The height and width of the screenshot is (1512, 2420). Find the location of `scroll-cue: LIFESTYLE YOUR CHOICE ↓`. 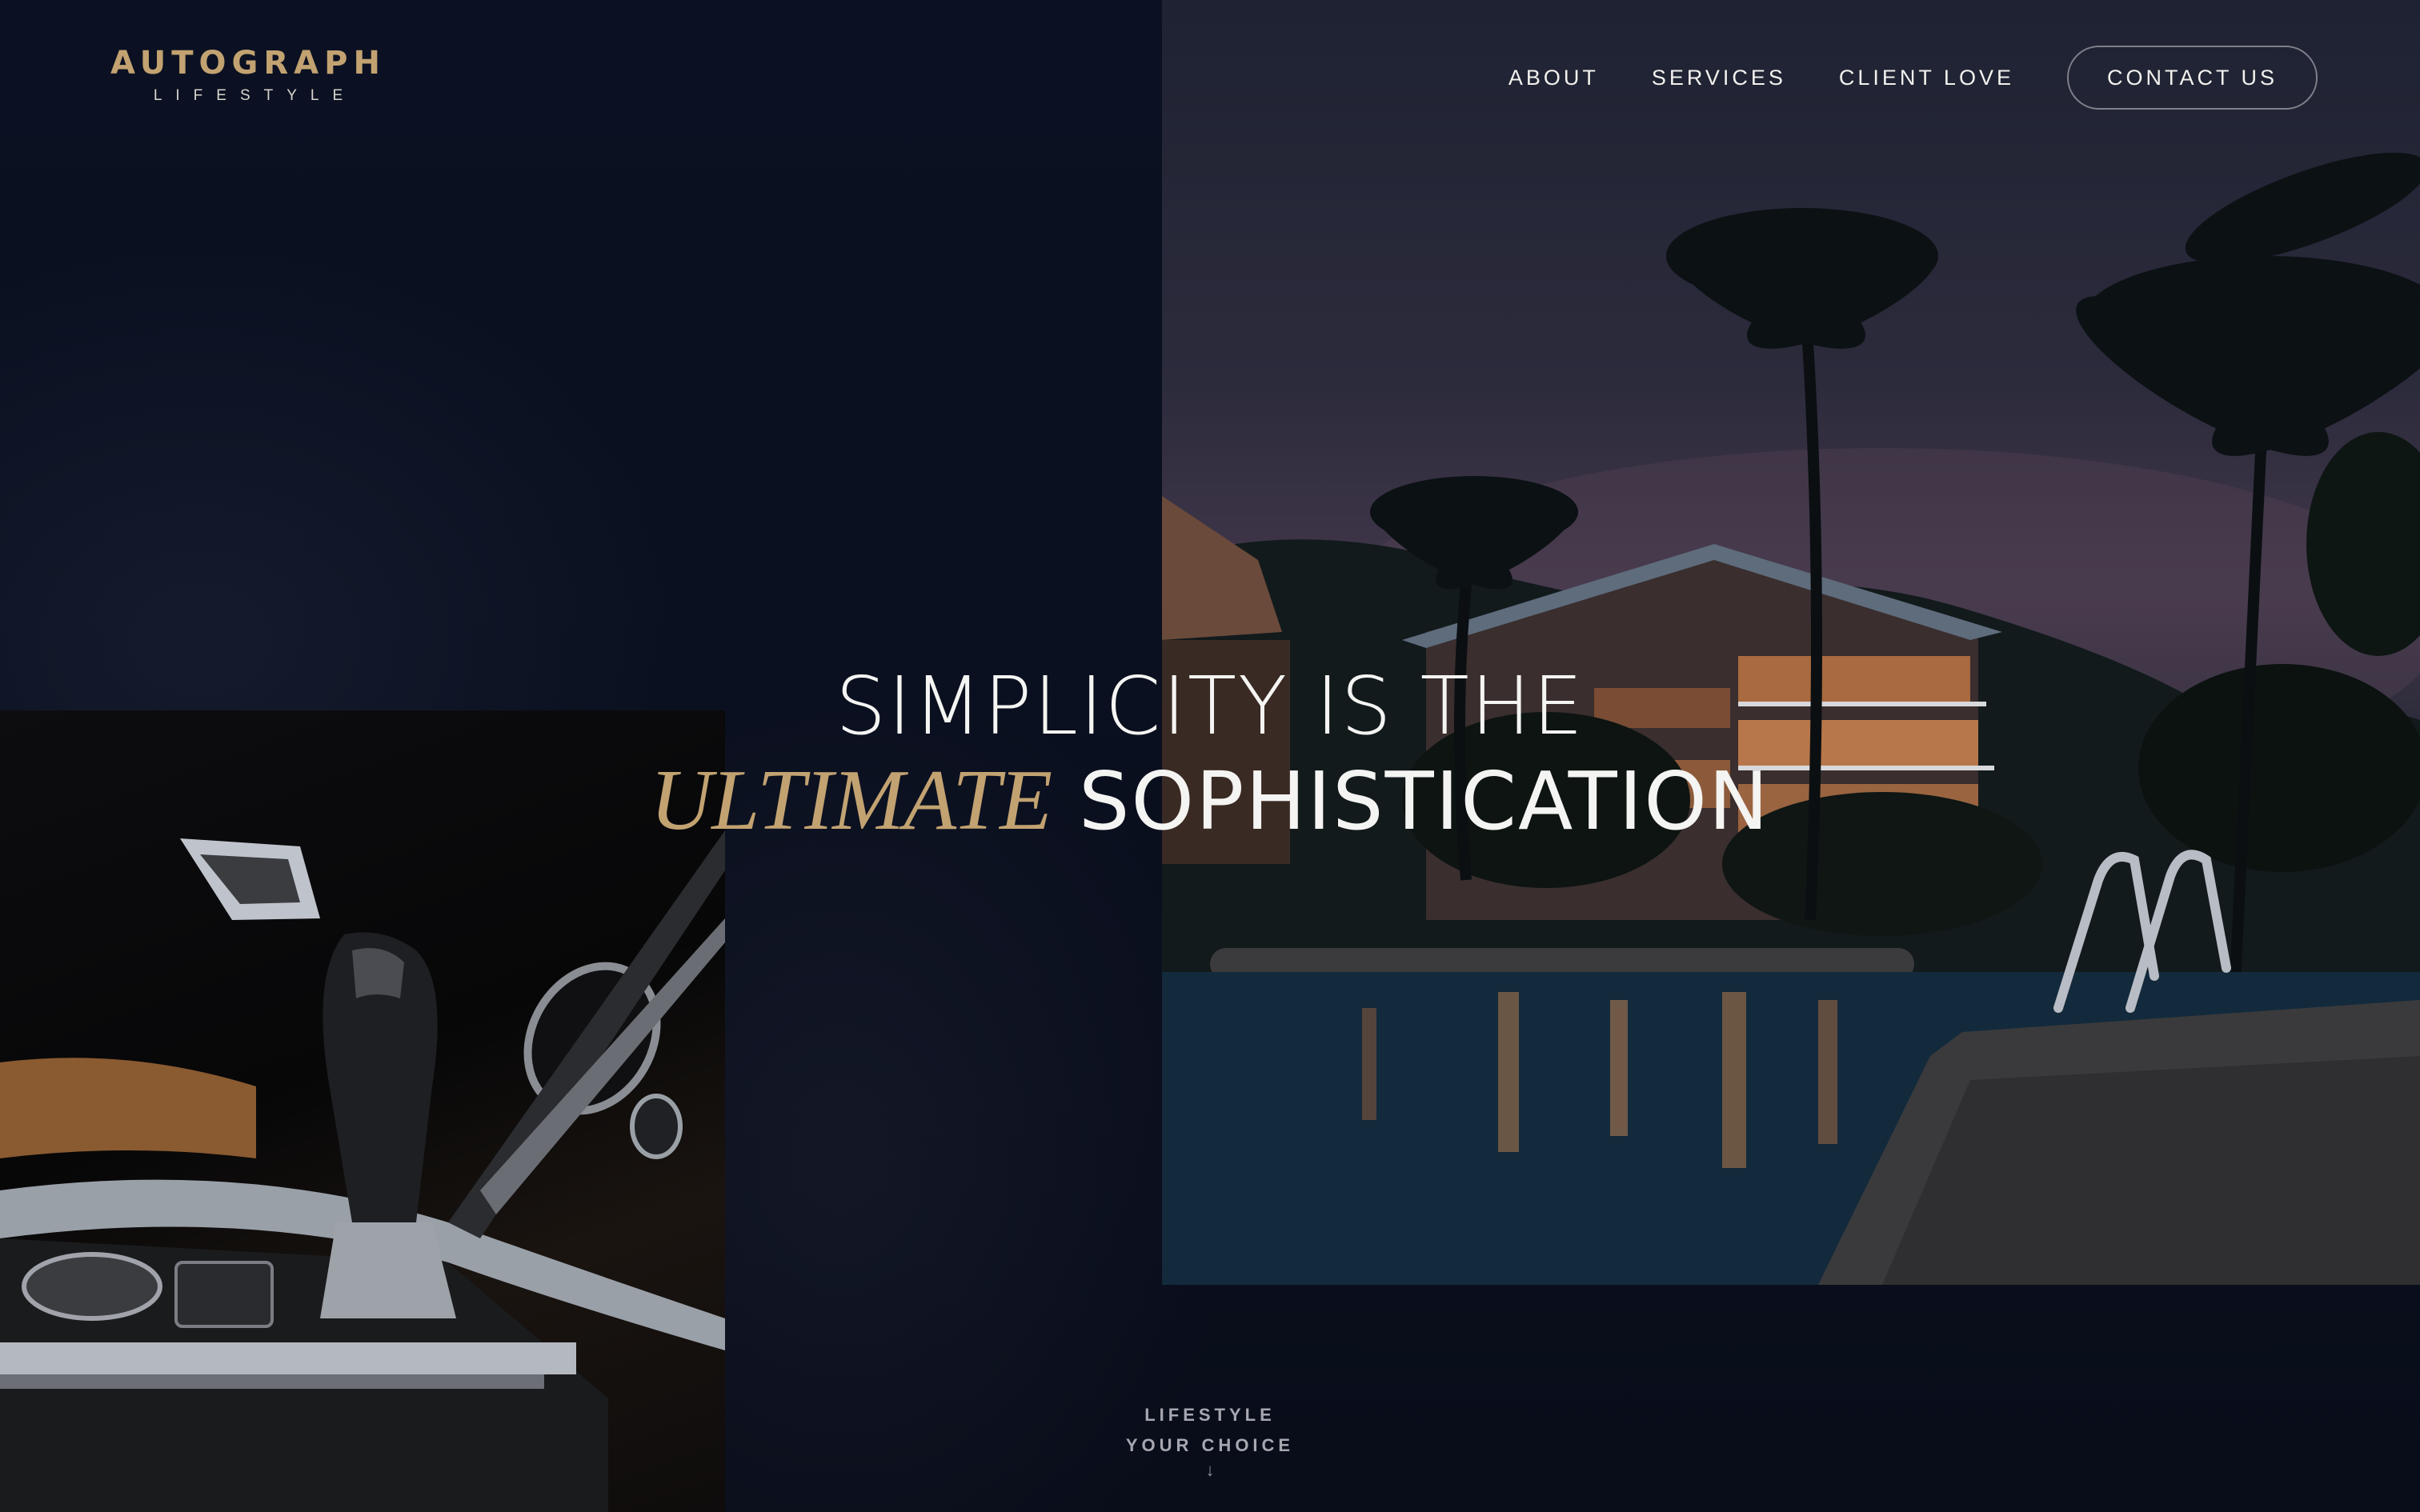

scroll-cue: LIFESTYLE YOUR CHOICE ↓ is located at coordinates (1210, 1440).